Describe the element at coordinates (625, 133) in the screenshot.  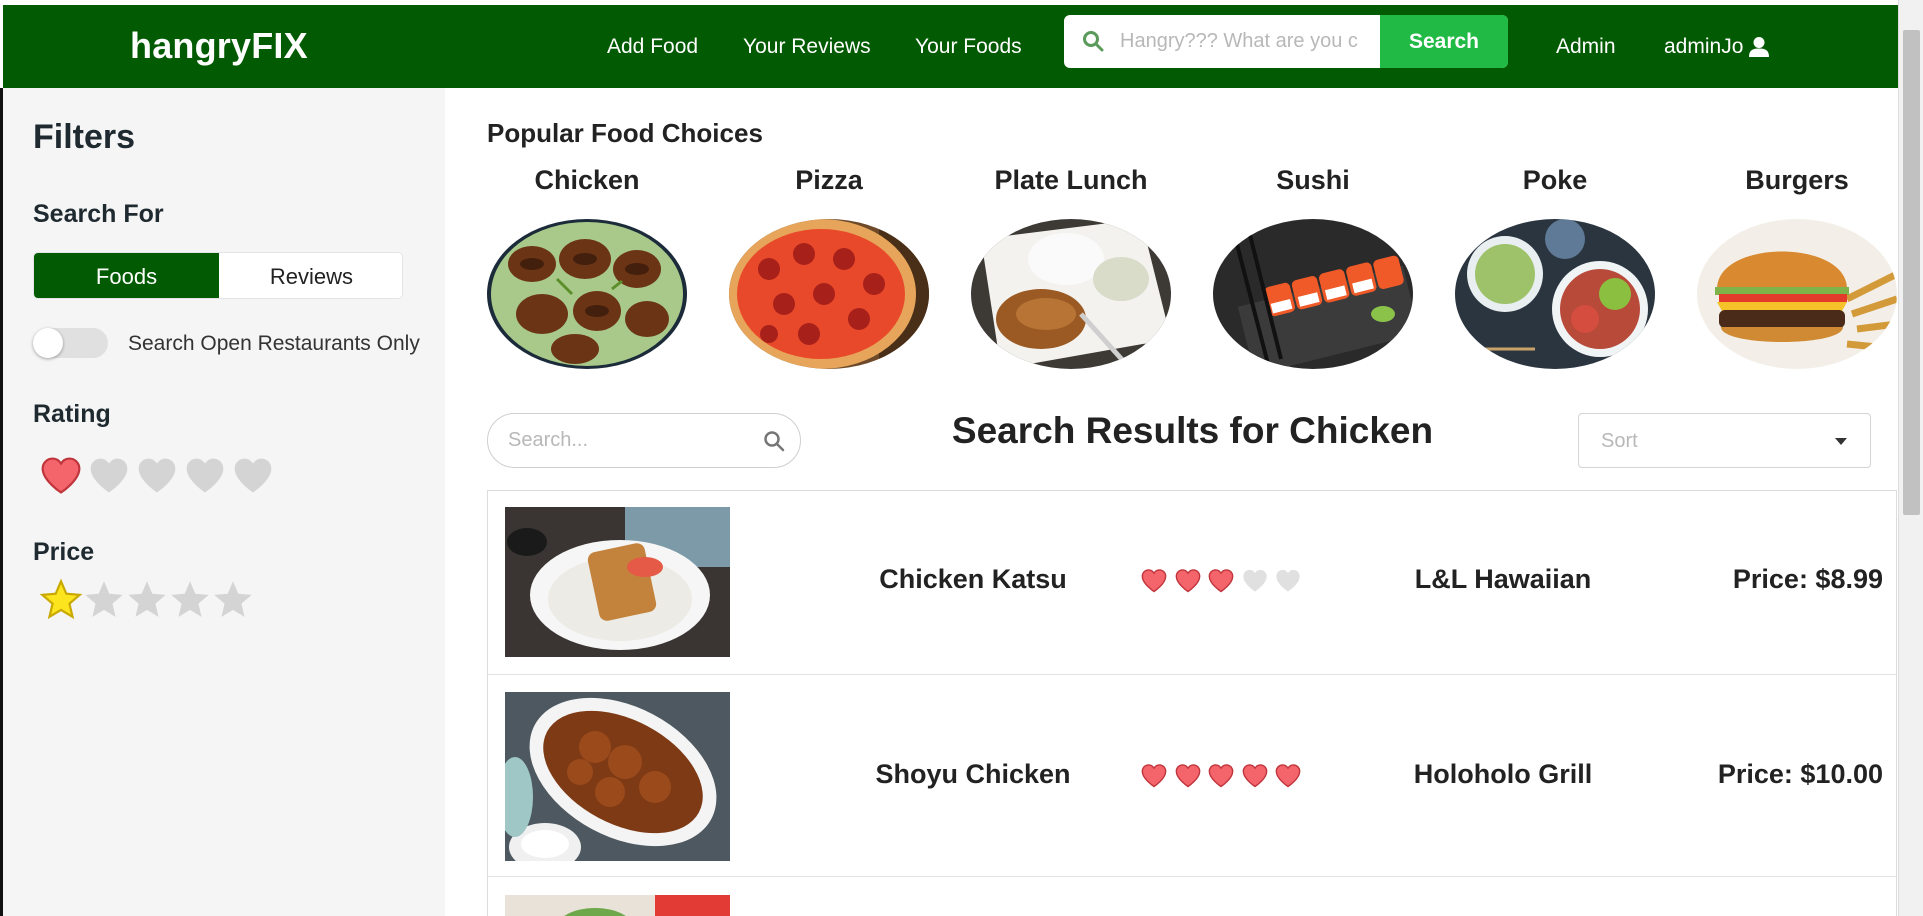
I see `popular-heading: Popular Food Choices` at that location.